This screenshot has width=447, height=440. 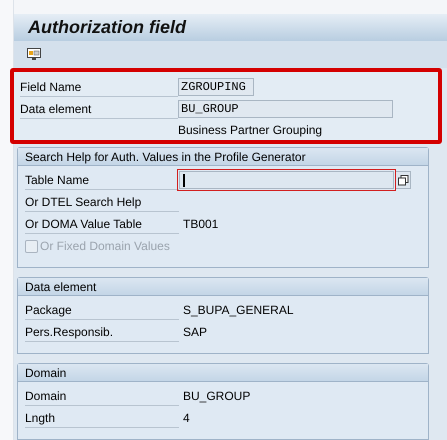 What do you see at coordinates (285, 109) in the screenshot?
I see `field-value-box: BU_GROUP` at bounding box center [285, 109].